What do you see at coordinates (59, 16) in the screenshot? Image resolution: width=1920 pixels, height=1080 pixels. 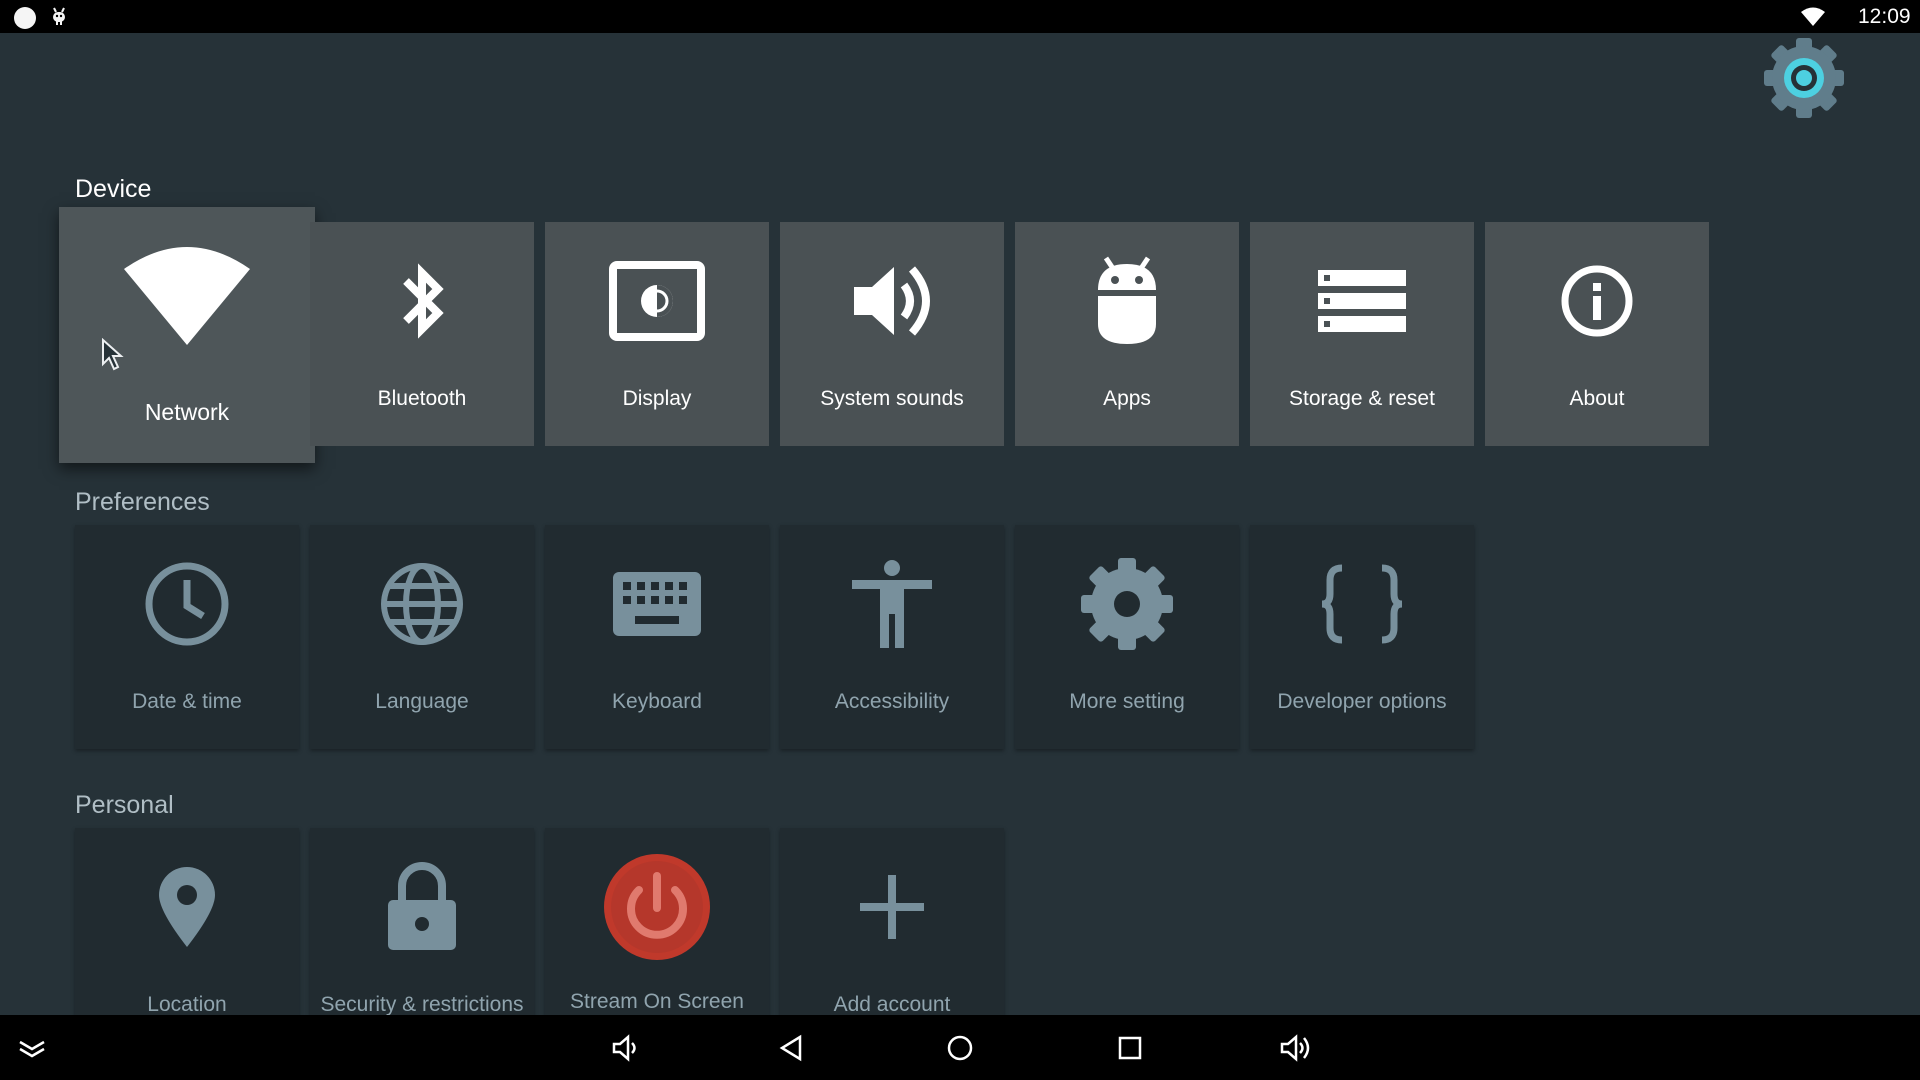 I see `android-notification-icon` at bounding box center [59, 16].